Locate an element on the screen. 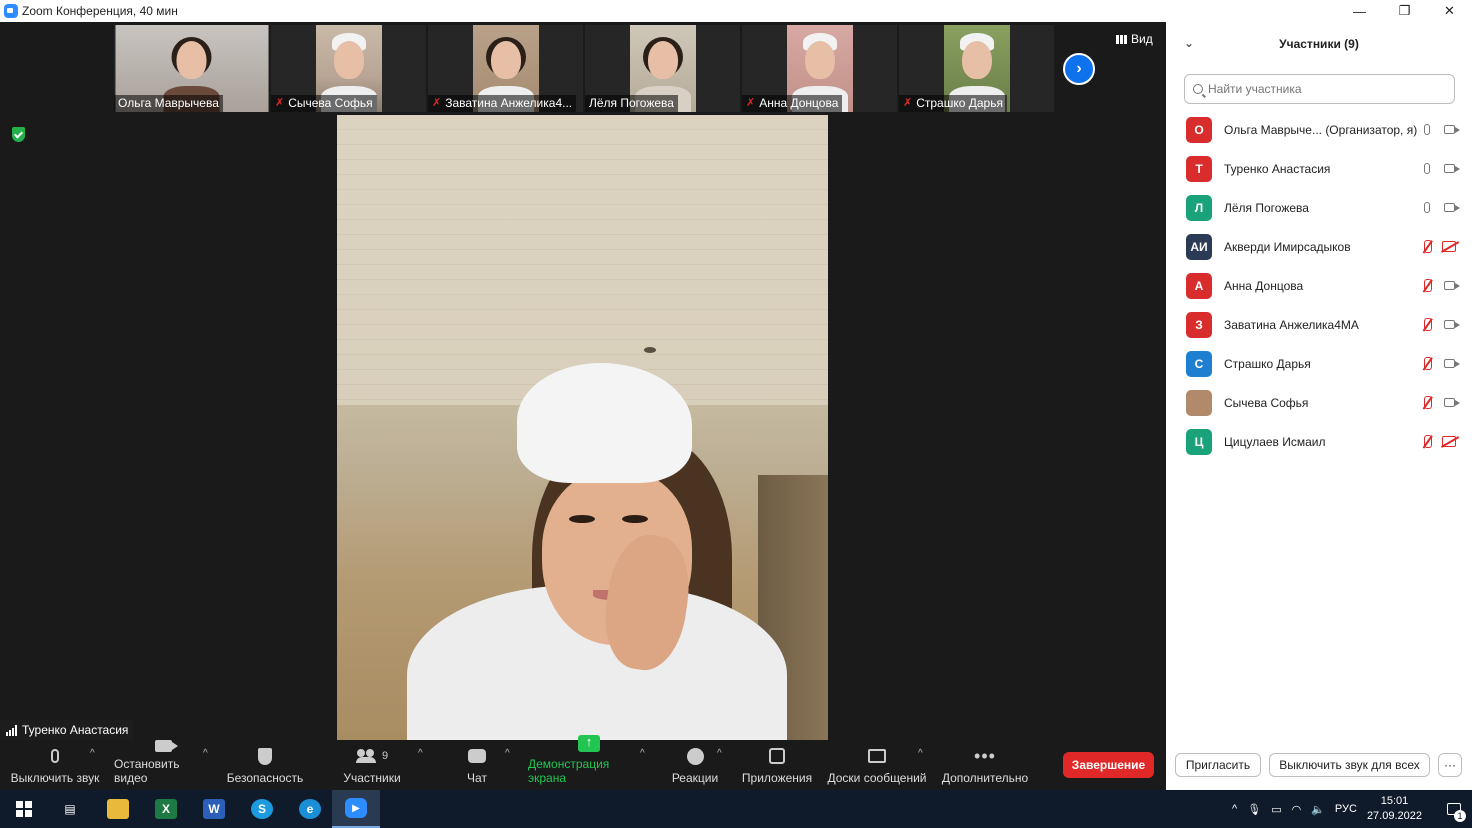  share-screen-icon is located at coordinates (589, 743).